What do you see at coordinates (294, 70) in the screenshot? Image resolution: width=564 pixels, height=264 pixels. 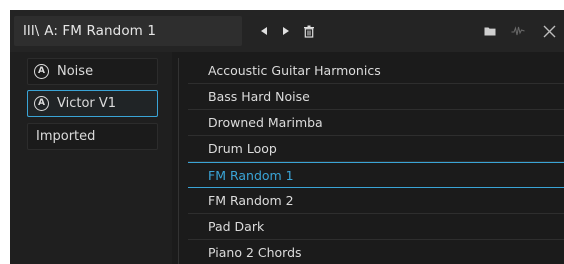 I see `preset-label: Accoustic Guitar Harmonics` at bounding box center [294, 70].